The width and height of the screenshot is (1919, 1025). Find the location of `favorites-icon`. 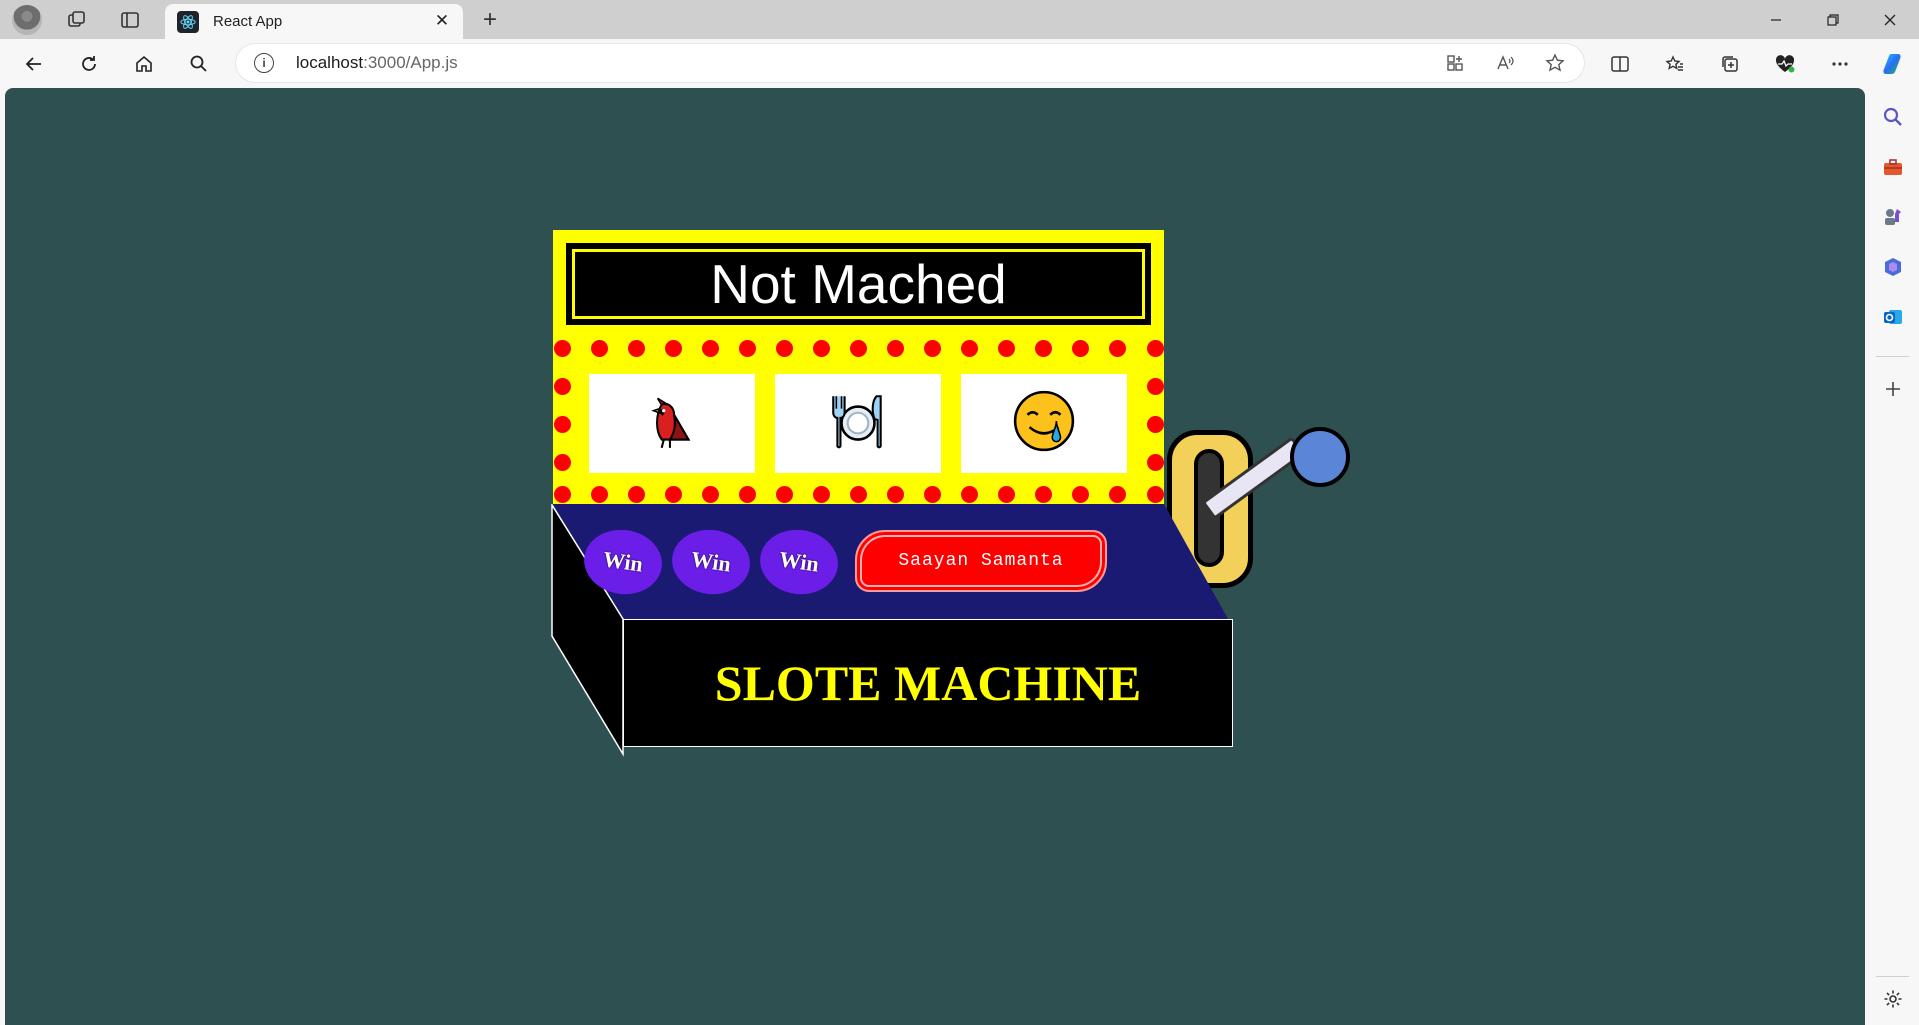

favorites-icon is located at coordinates (1675, 64).